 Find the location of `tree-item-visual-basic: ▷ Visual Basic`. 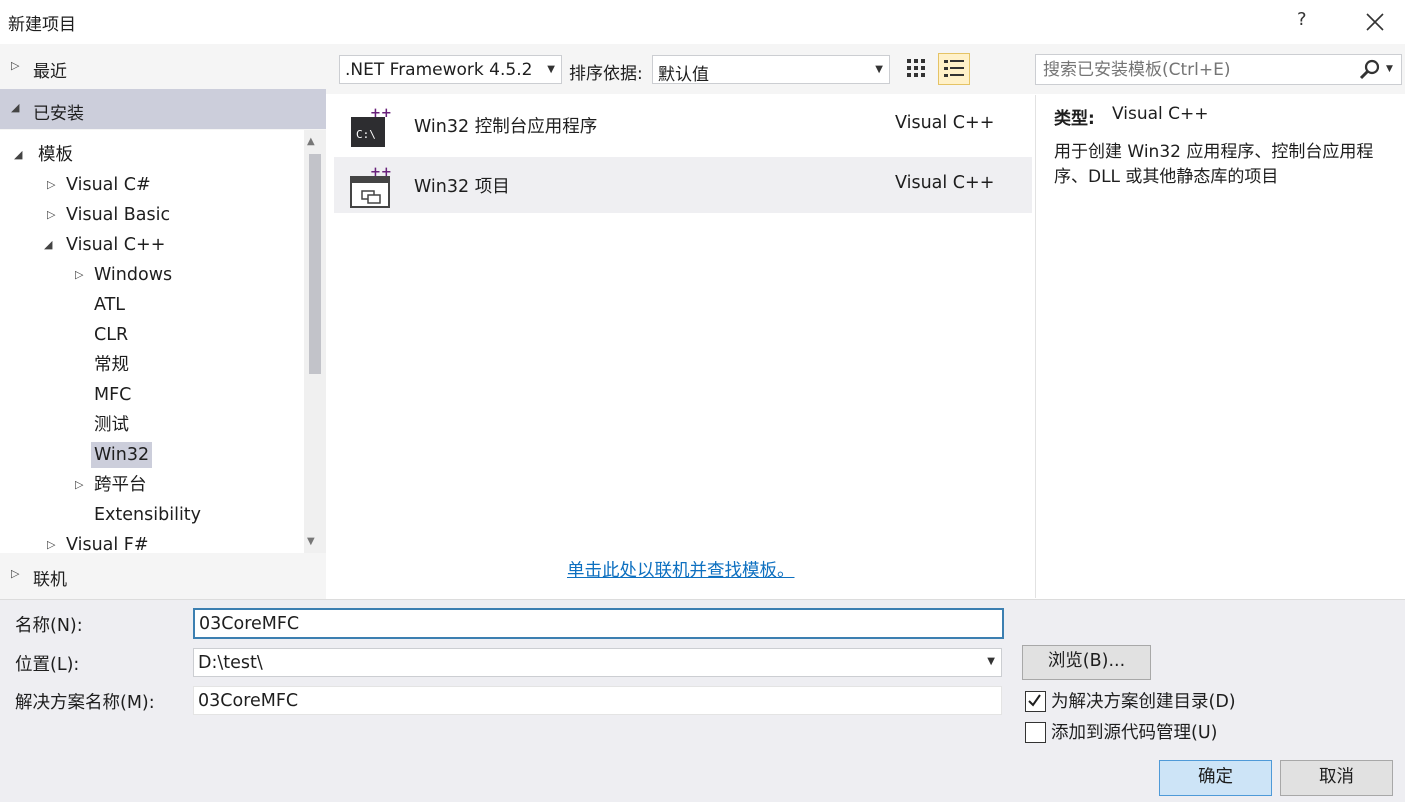

tree-item-visual-basic: ▷ Visual Basic is located at coordinates (109, 215).